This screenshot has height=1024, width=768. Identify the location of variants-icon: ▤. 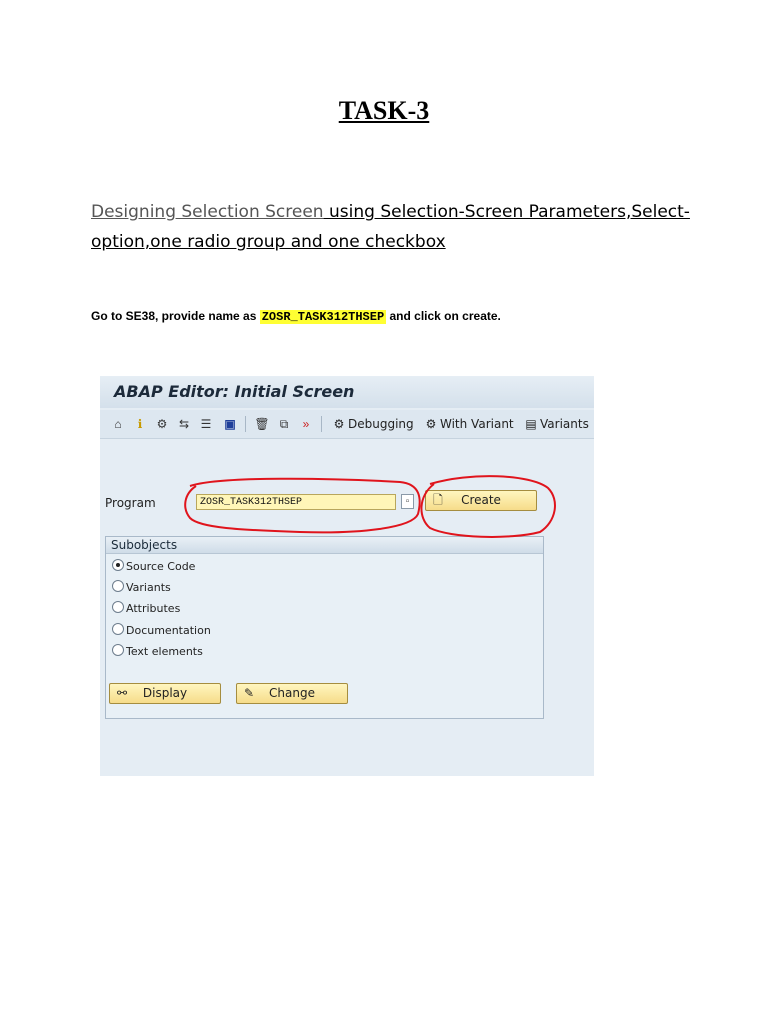
(531, 424).